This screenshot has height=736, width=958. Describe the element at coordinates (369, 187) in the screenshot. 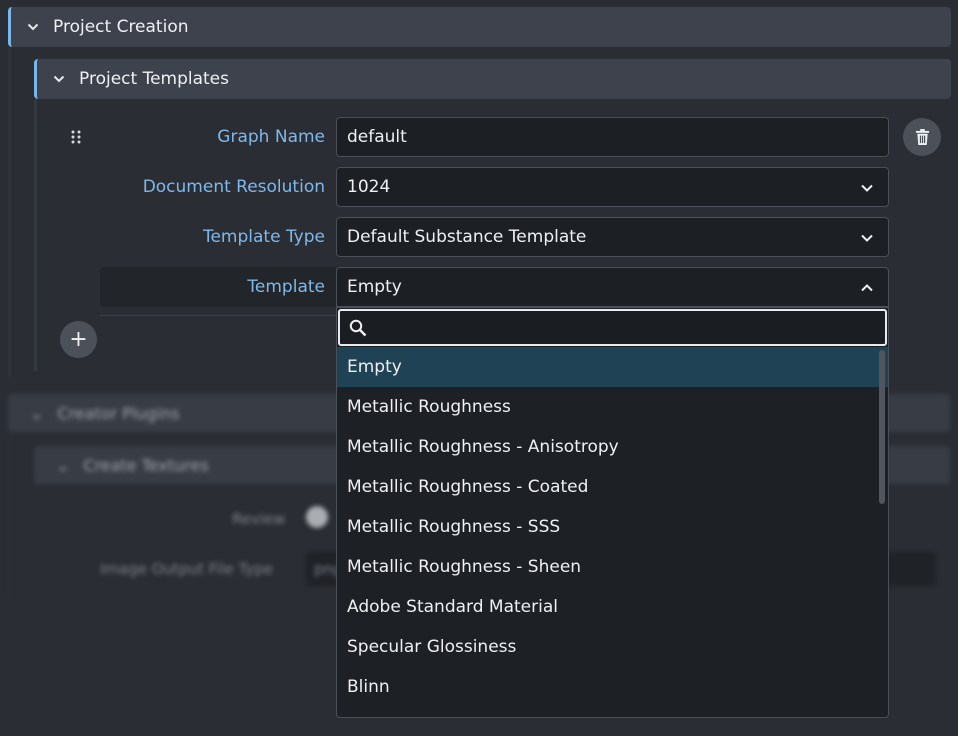

I see `document-resolution-value: 1024` at that location.